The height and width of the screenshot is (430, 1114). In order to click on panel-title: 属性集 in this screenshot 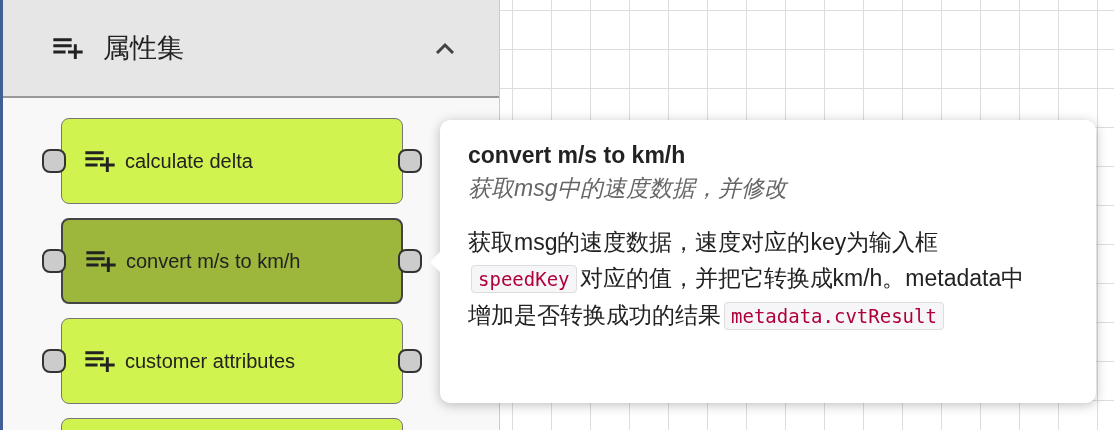, I will do `click(144, 48)`.